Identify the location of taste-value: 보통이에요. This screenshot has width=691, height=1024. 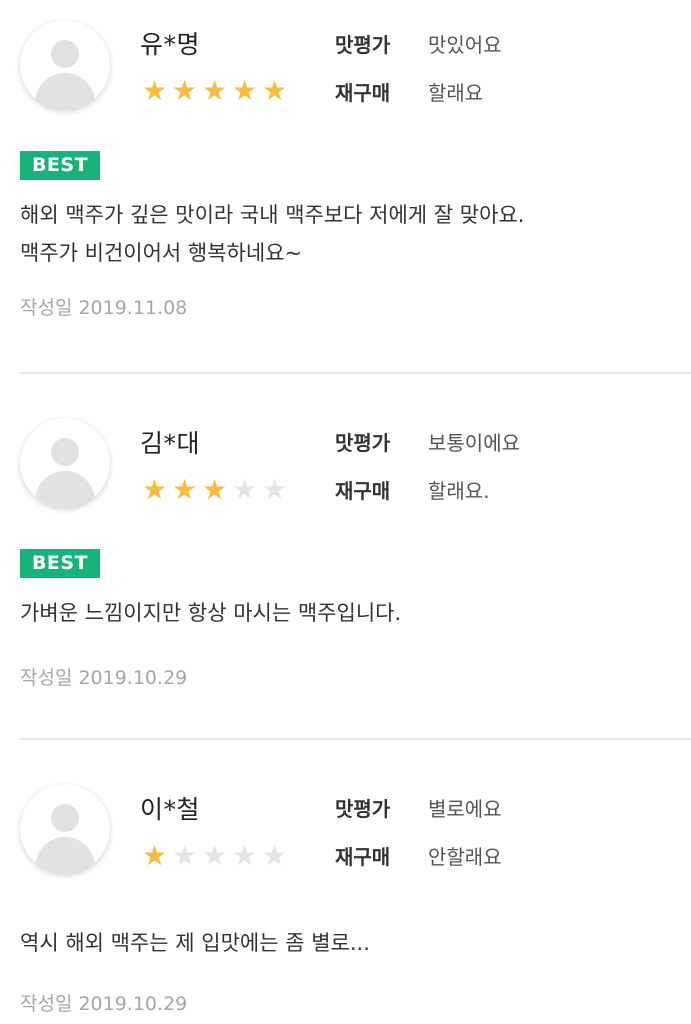
(474, 443).